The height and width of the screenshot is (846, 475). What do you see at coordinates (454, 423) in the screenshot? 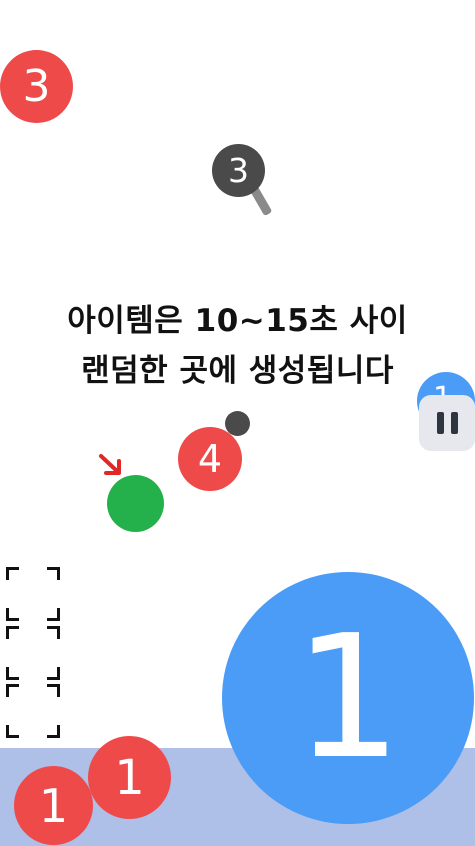
I see `pause-icon-bar` at bounding box center [454, 423].